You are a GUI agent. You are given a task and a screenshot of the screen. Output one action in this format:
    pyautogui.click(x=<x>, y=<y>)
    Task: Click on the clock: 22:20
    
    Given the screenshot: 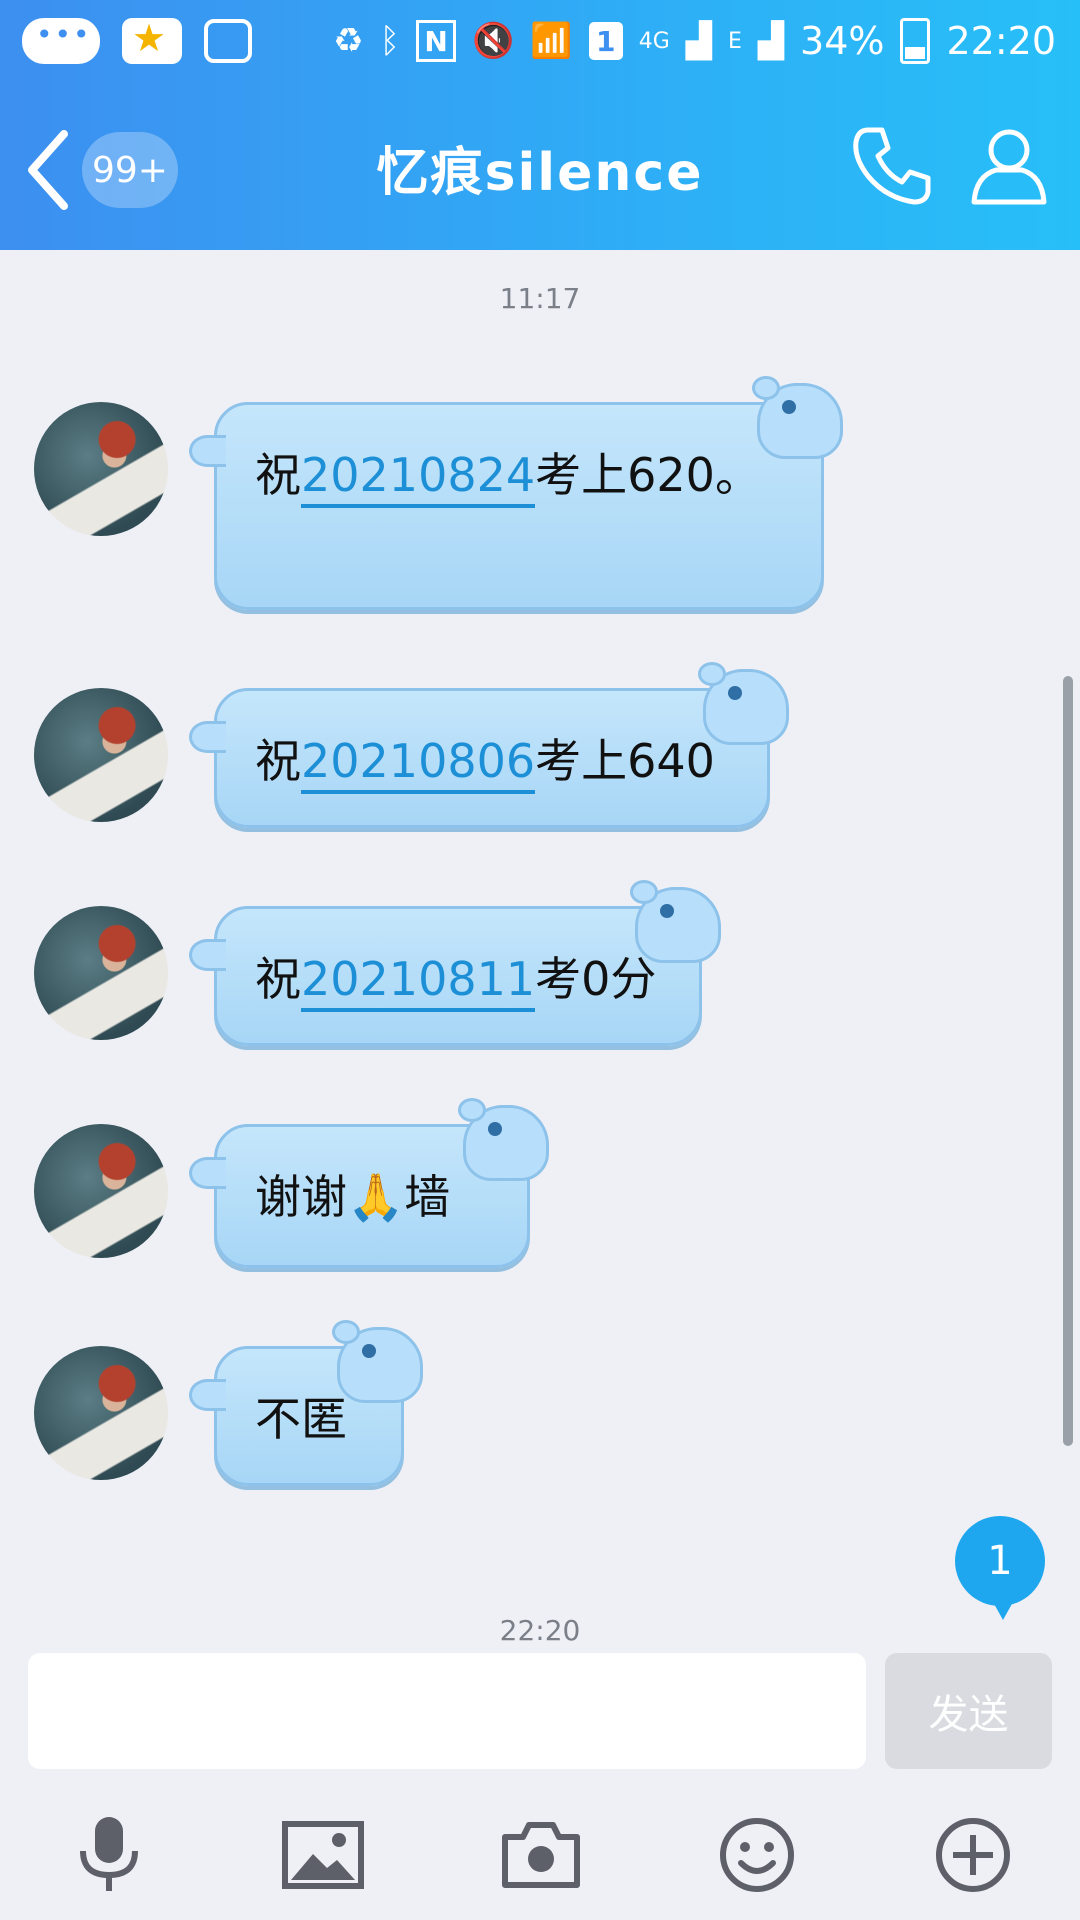 What is the action you would take?
    pyautogui.click(x=1001, y=41)
    